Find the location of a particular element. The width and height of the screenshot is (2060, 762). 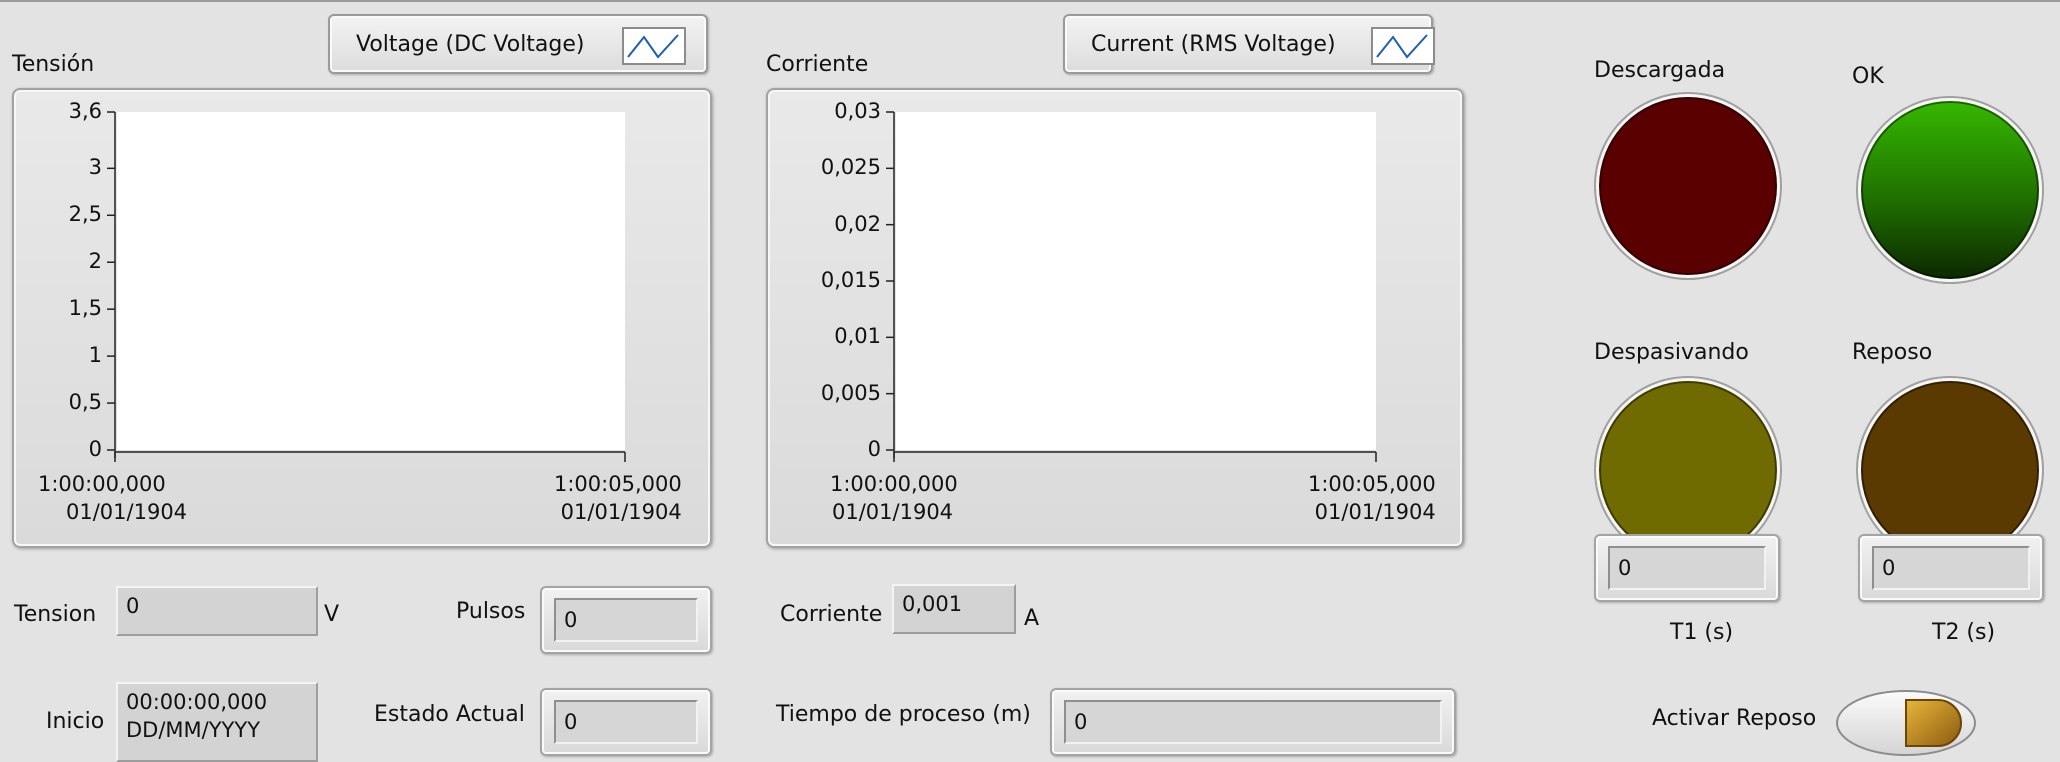

inicio-label: Inicio is located at coordinates (75, 721).